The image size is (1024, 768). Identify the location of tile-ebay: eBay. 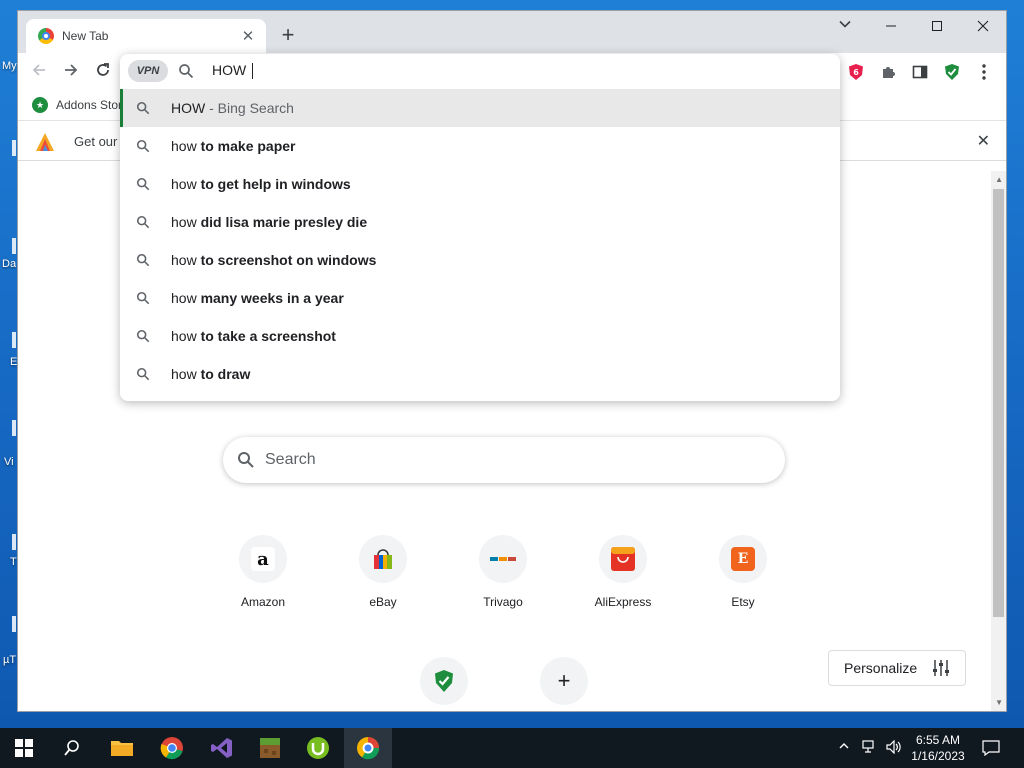
(383, 572).